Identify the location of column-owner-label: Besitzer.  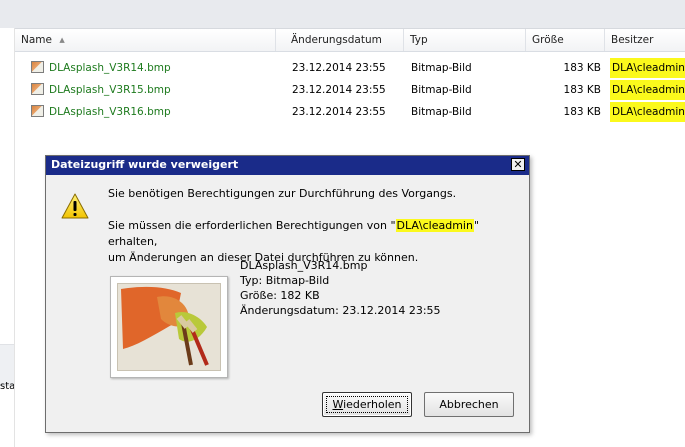
(632, 40).